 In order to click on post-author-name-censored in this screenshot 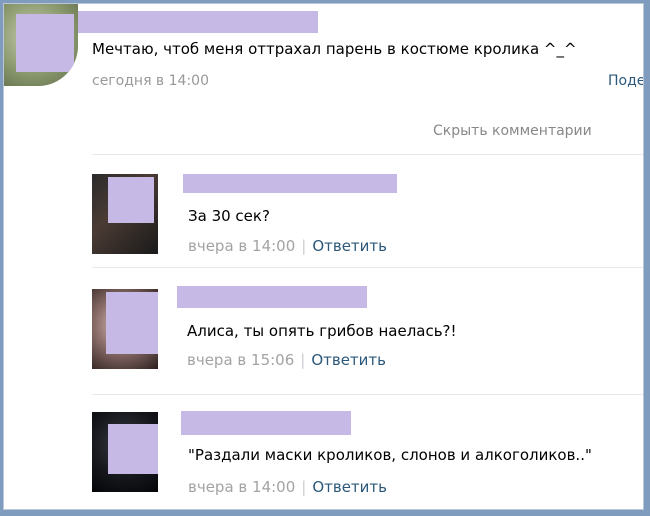, I will do `click(198, 22)`.